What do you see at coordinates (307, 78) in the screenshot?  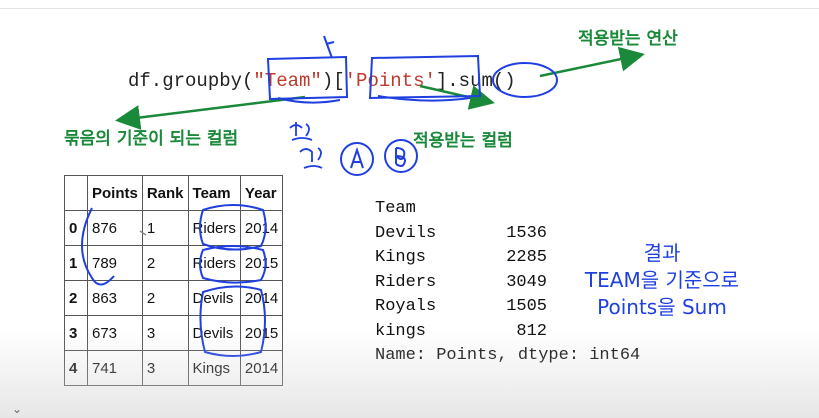 I see `team-ink-box` at bounding box center [307, 78].